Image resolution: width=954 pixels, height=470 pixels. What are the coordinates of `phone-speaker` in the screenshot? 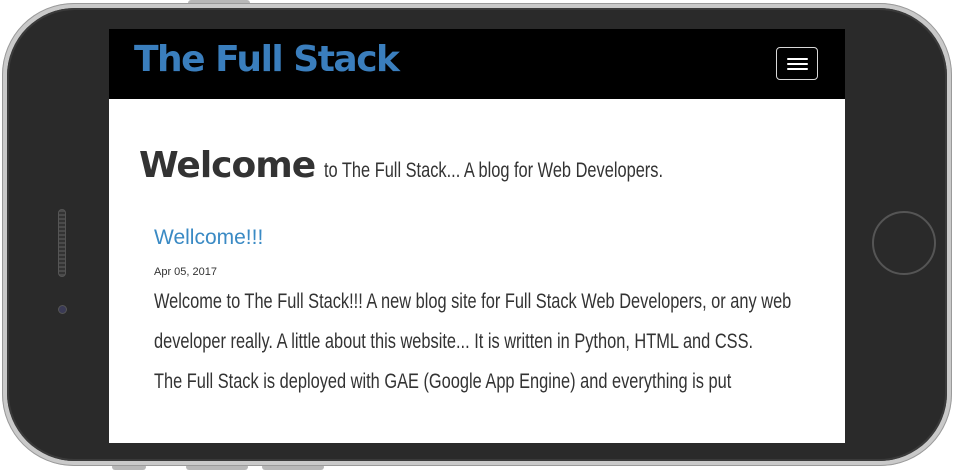 It's located at (62, 243).